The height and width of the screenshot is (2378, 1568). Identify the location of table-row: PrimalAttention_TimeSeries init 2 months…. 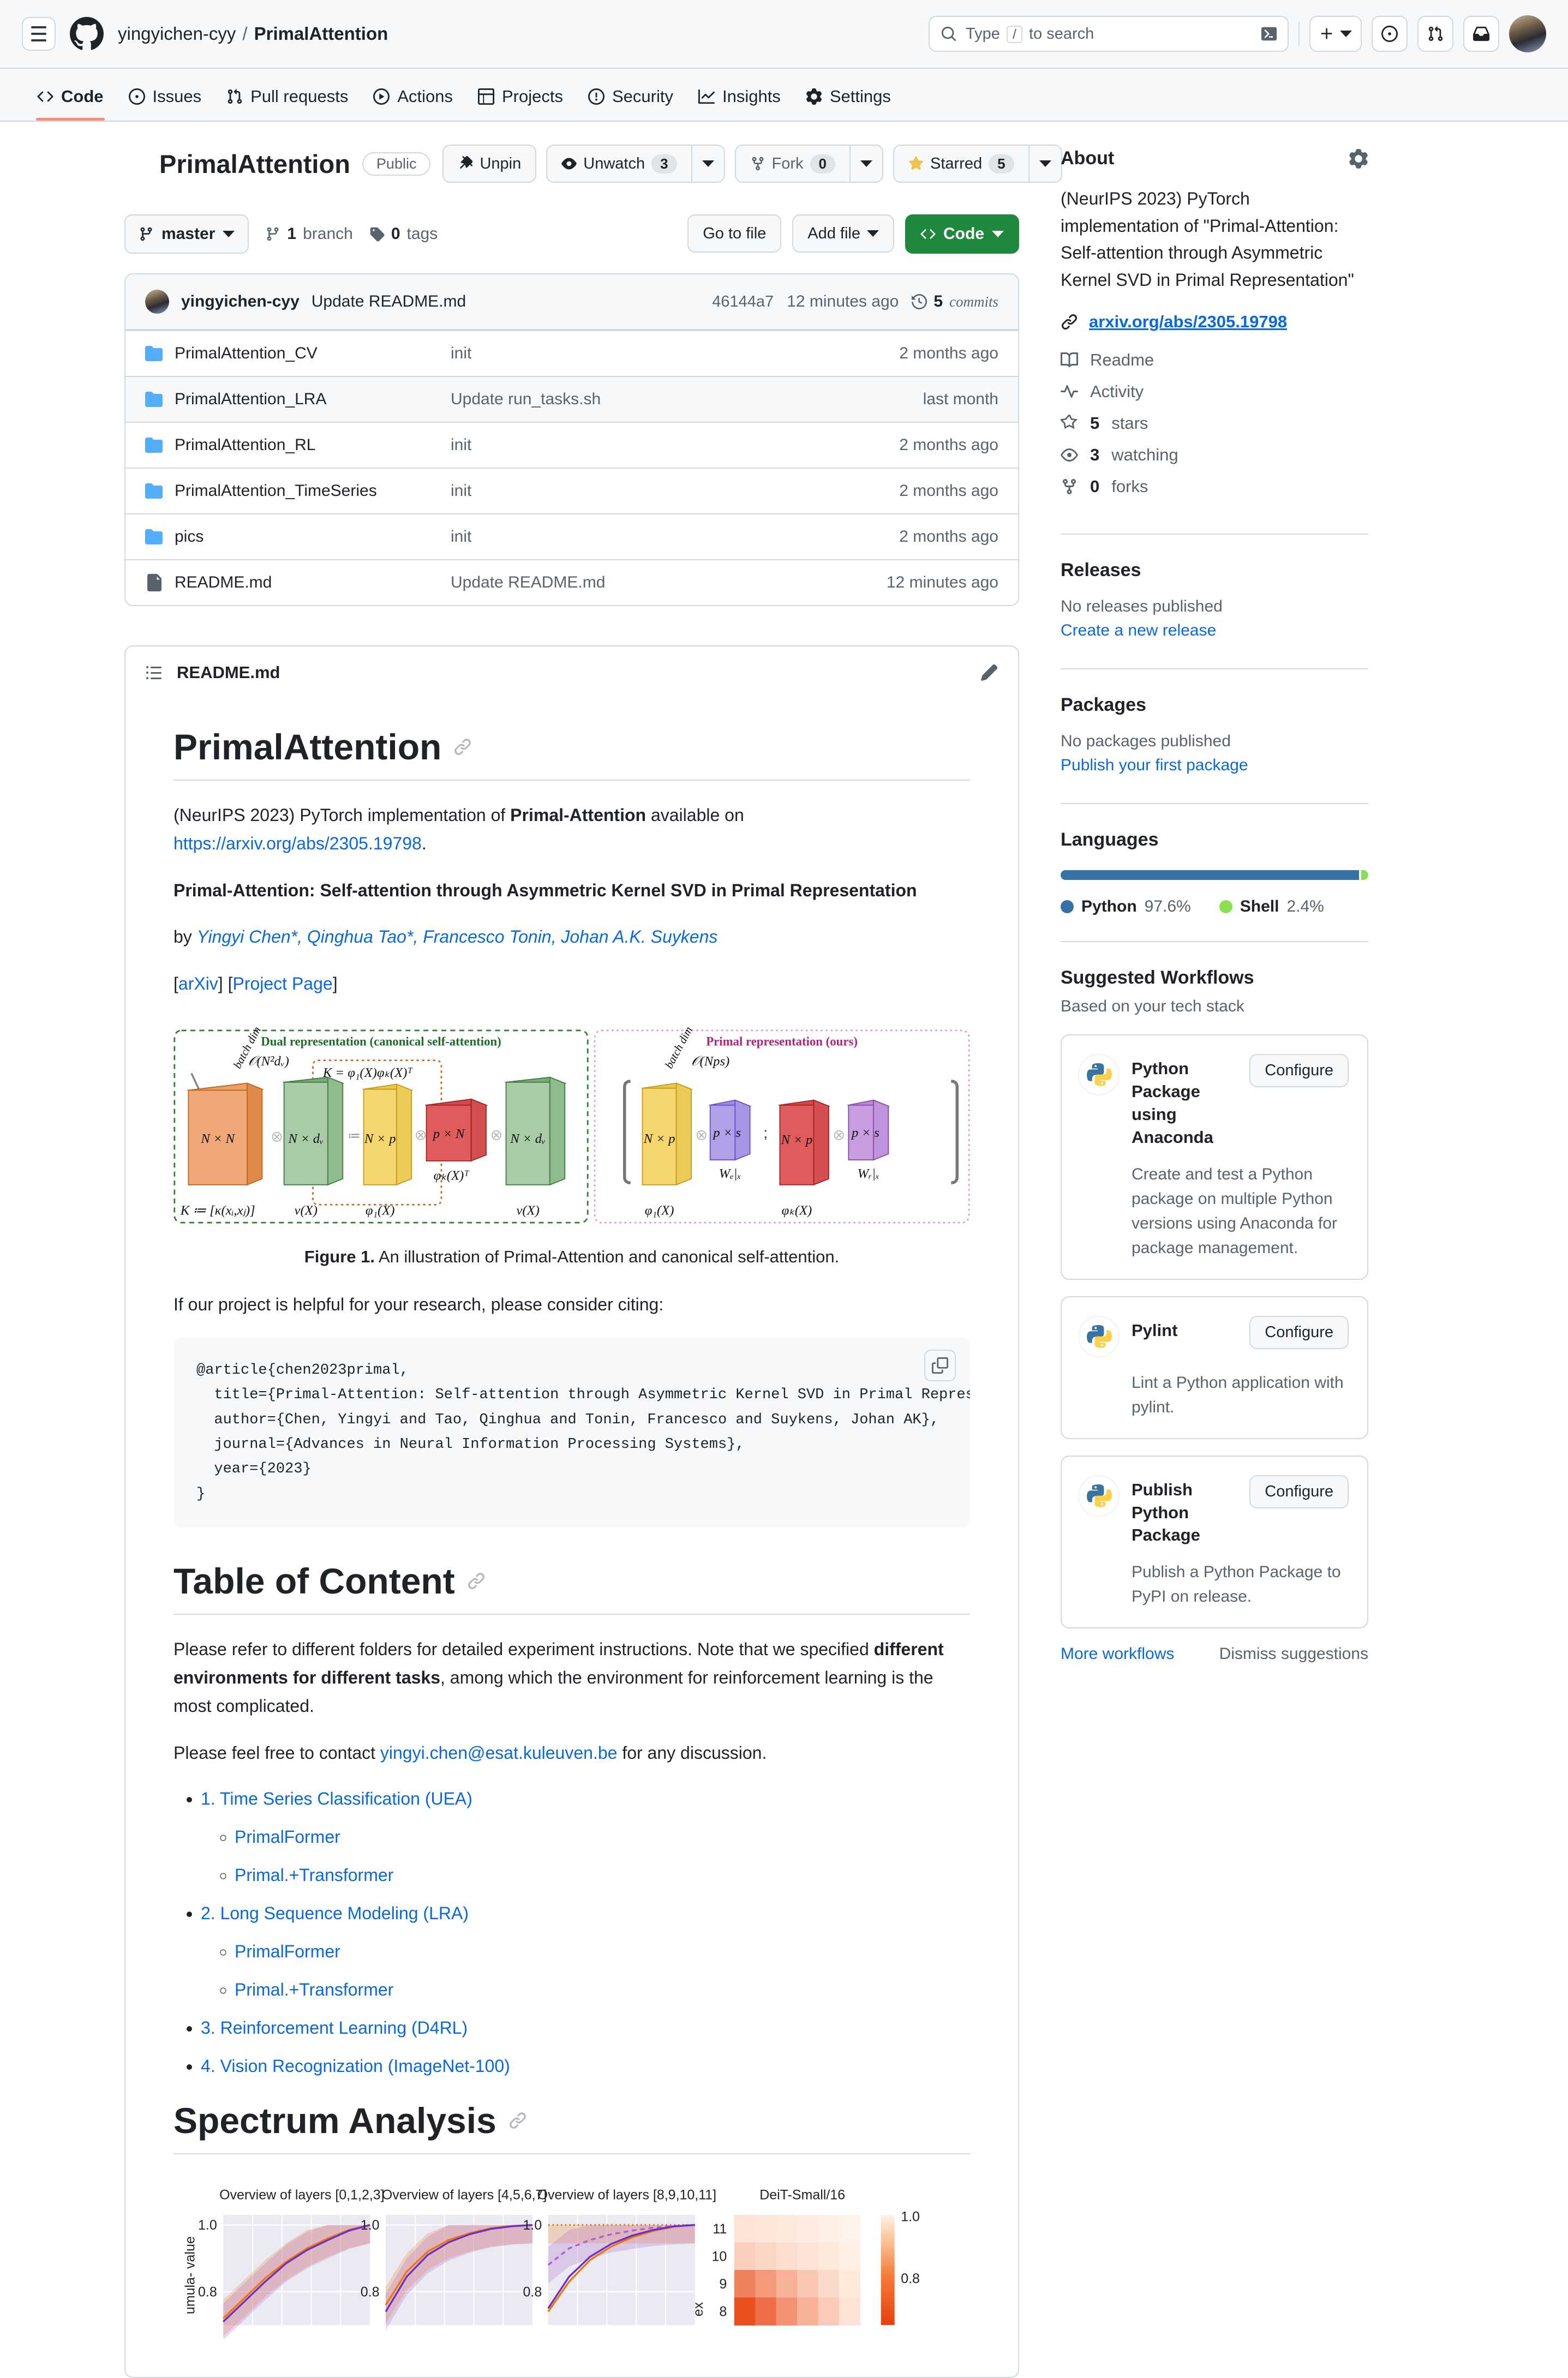
(571, 490).